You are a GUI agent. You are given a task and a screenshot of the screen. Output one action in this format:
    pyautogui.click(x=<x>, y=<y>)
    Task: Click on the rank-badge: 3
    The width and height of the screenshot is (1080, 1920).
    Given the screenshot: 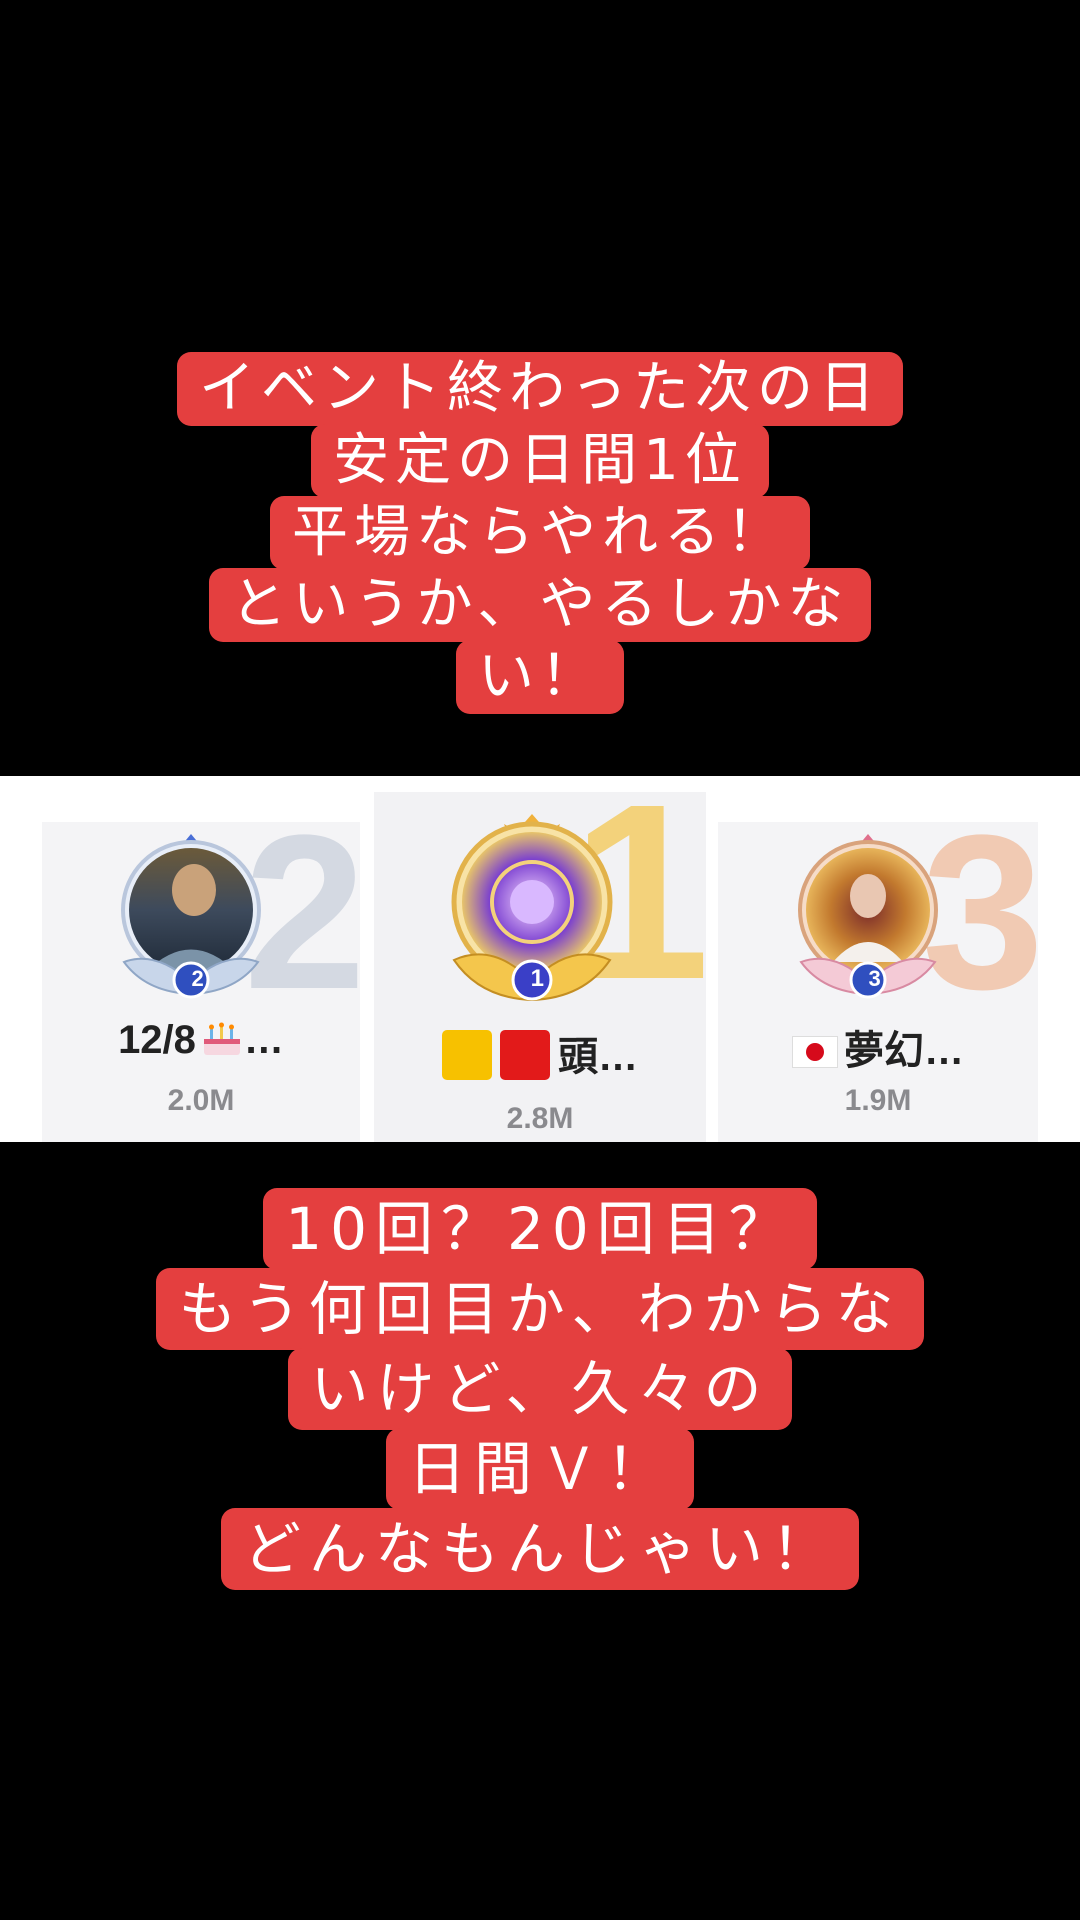 What is the action you would take?
    pyautogui.click(x=874, y=978)
    